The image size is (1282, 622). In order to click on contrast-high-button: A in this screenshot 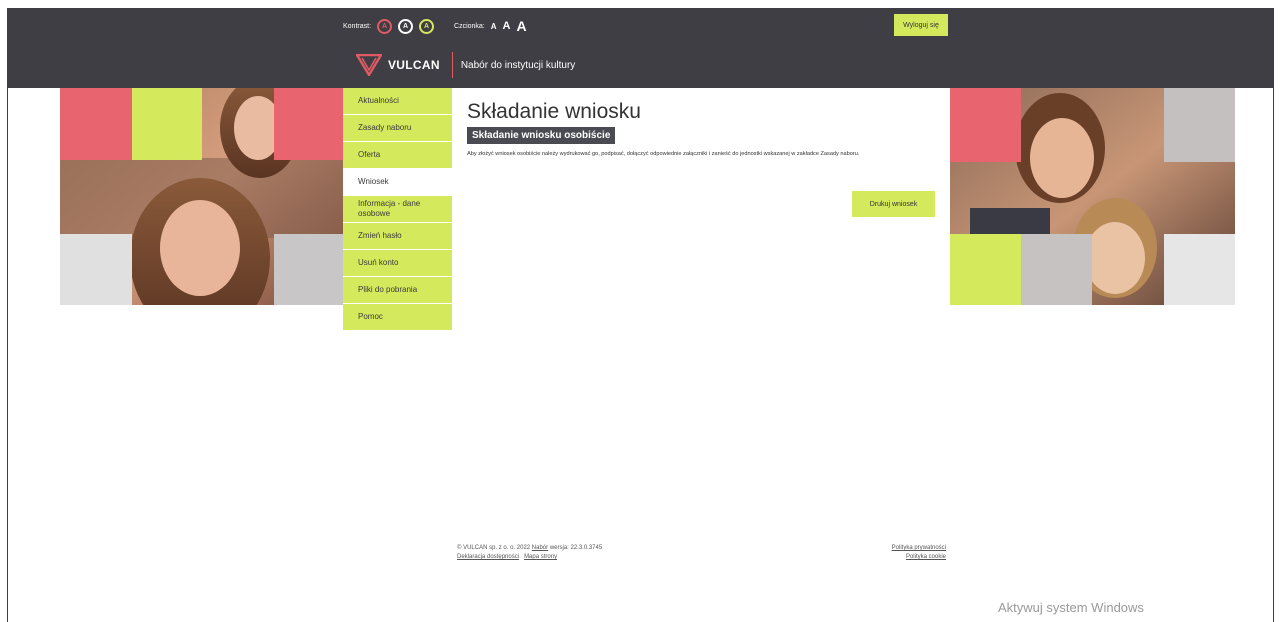, I will do `click(406, 26)`.